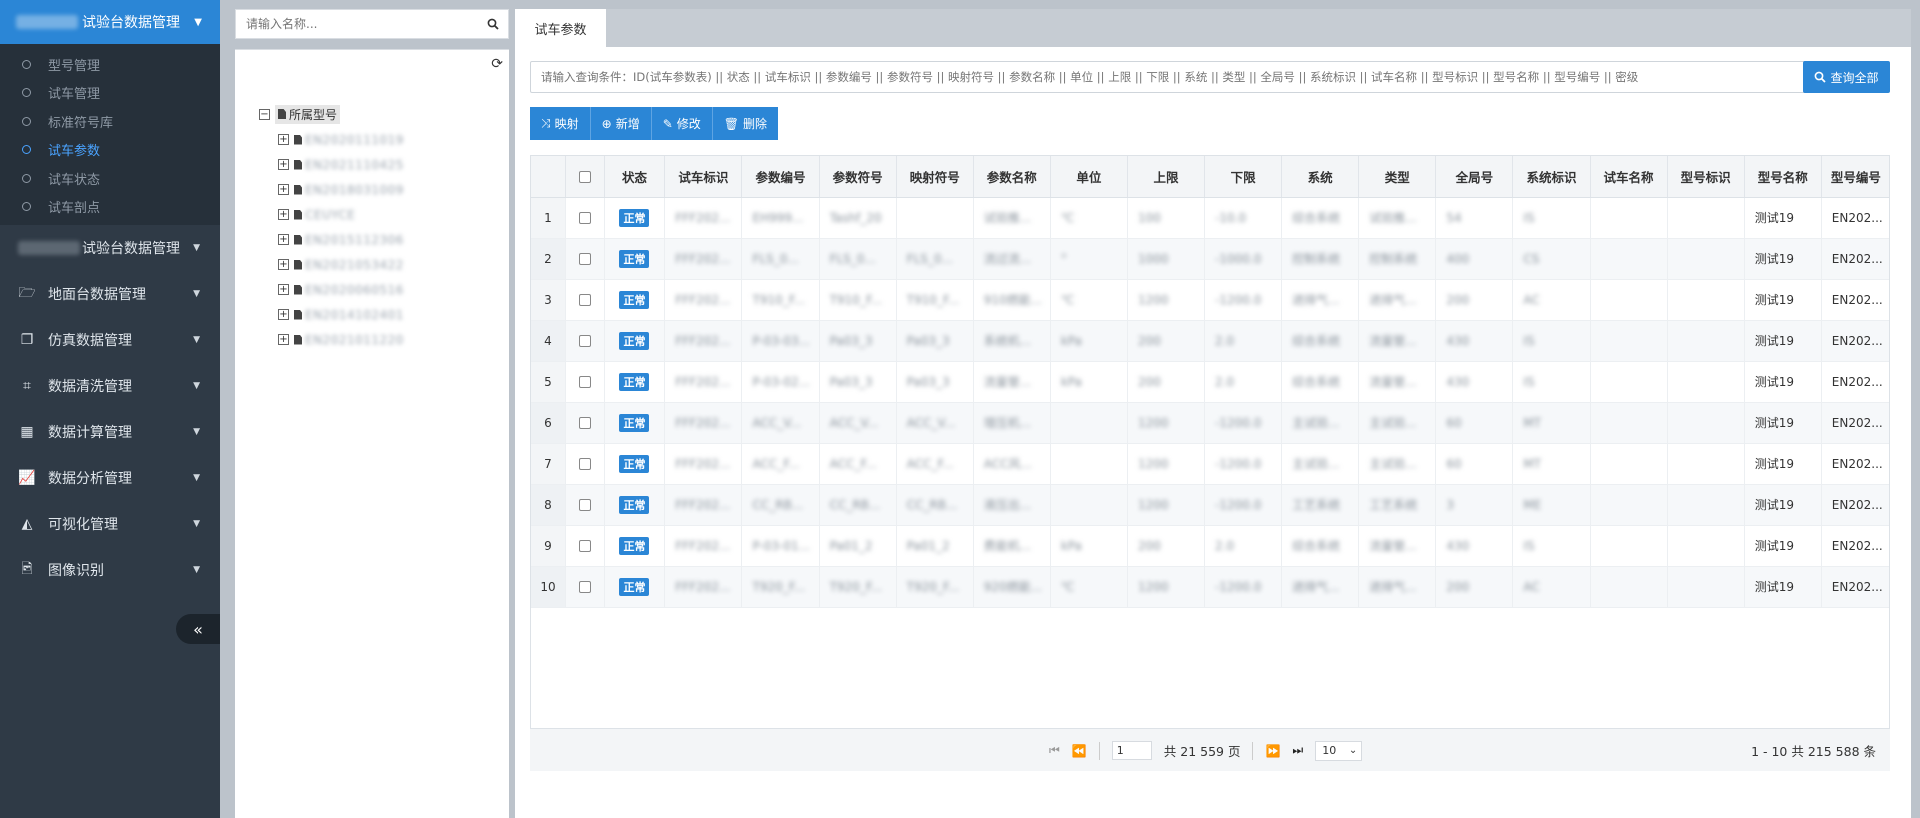 This screenshot has height=818, width=1920. What do you see at coordinates (331, 289) in the screenshot?
I see `tree-node: + EN2020060516` at bounding box center [331, 289].